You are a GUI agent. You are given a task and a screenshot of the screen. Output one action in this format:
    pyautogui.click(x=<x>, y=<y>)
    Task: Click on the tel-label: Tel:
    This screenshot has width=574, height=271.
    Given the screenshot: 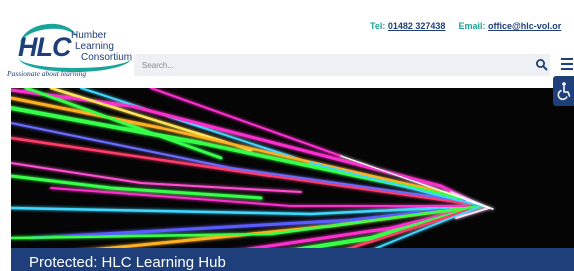 What is the action you would take?
    pyautogui.click(x=378, y=26)
    